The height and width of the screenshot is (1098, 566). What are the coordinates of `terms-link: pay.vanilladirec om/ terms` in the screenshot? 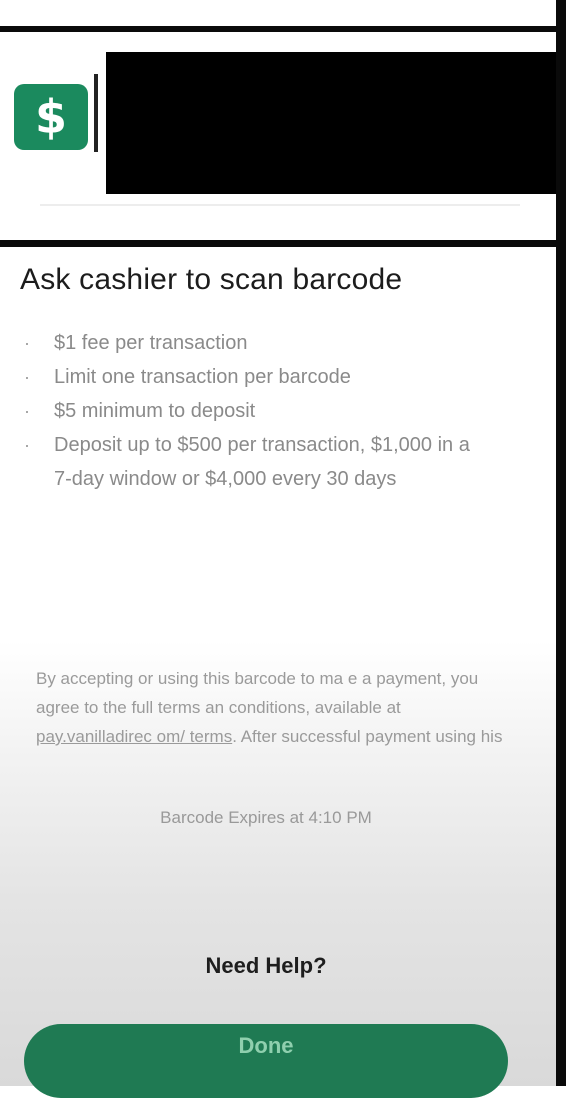 It's located at (134, 736).